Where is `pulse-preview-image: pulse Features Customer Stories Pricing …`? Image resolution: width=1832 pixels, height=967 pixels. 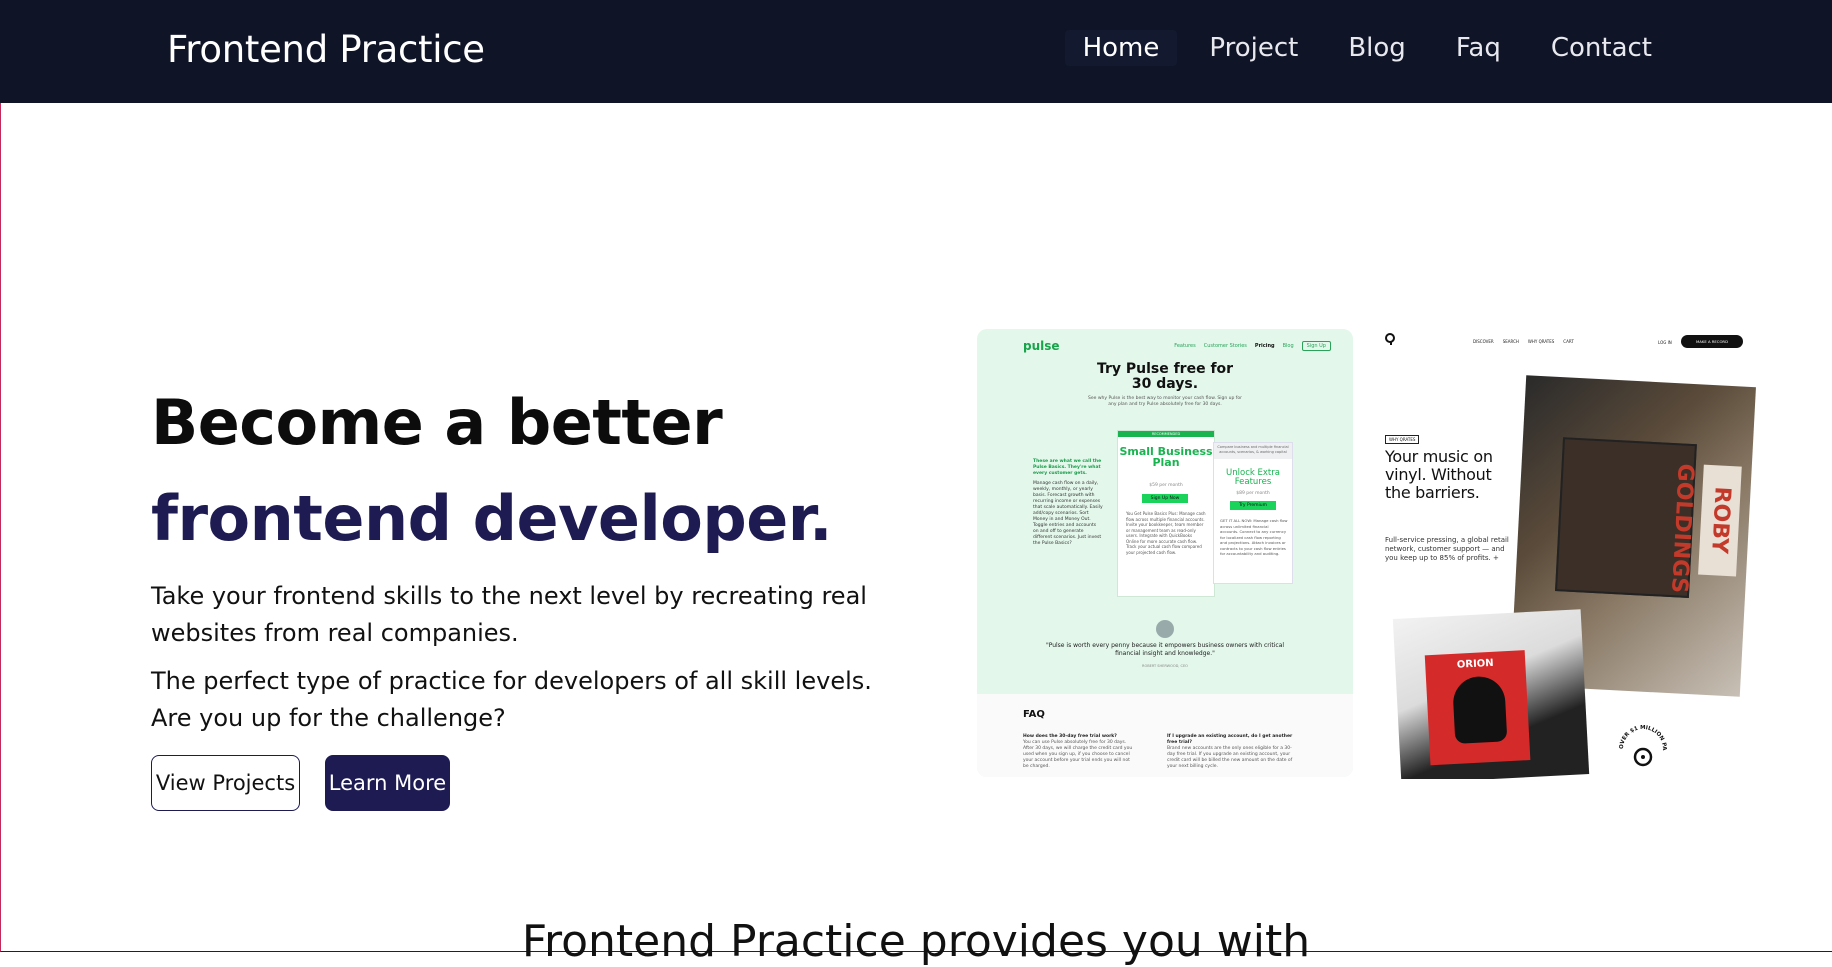 pulse-preview-image: pulse Features Customer Stories Pricing … is located at coordinates (1165, 553).